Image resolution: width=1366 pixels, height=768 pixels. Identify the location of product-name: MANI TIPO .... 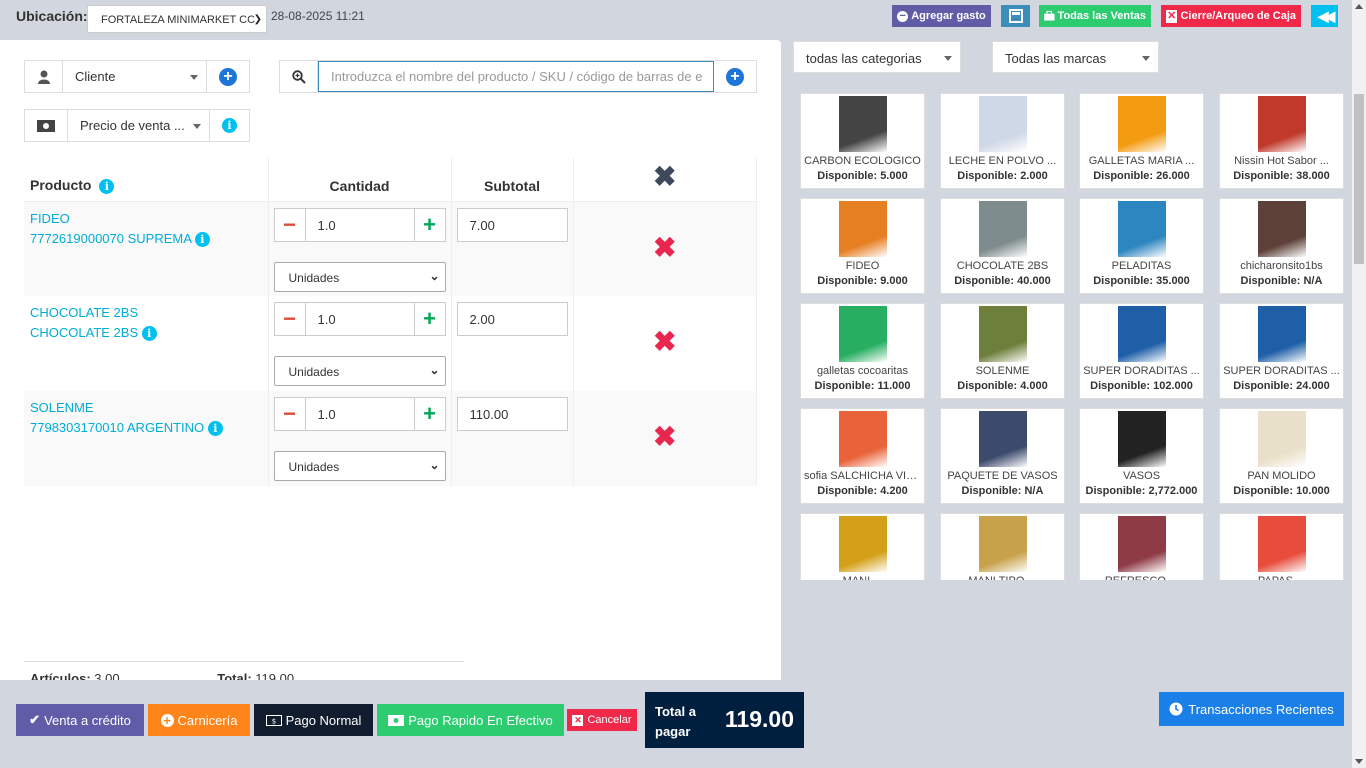
(1002, 577).